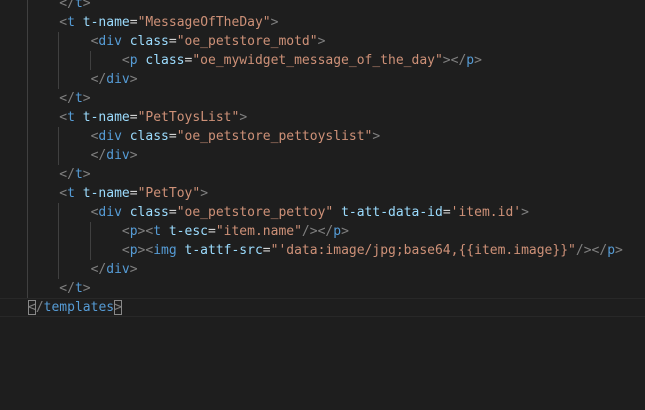 This screenshot has width=645, height=410. Describe the element at coordinates (168, 22) in the screenshot. I see `code-text: <t t-name="MessageOfTheDay">` at that location.